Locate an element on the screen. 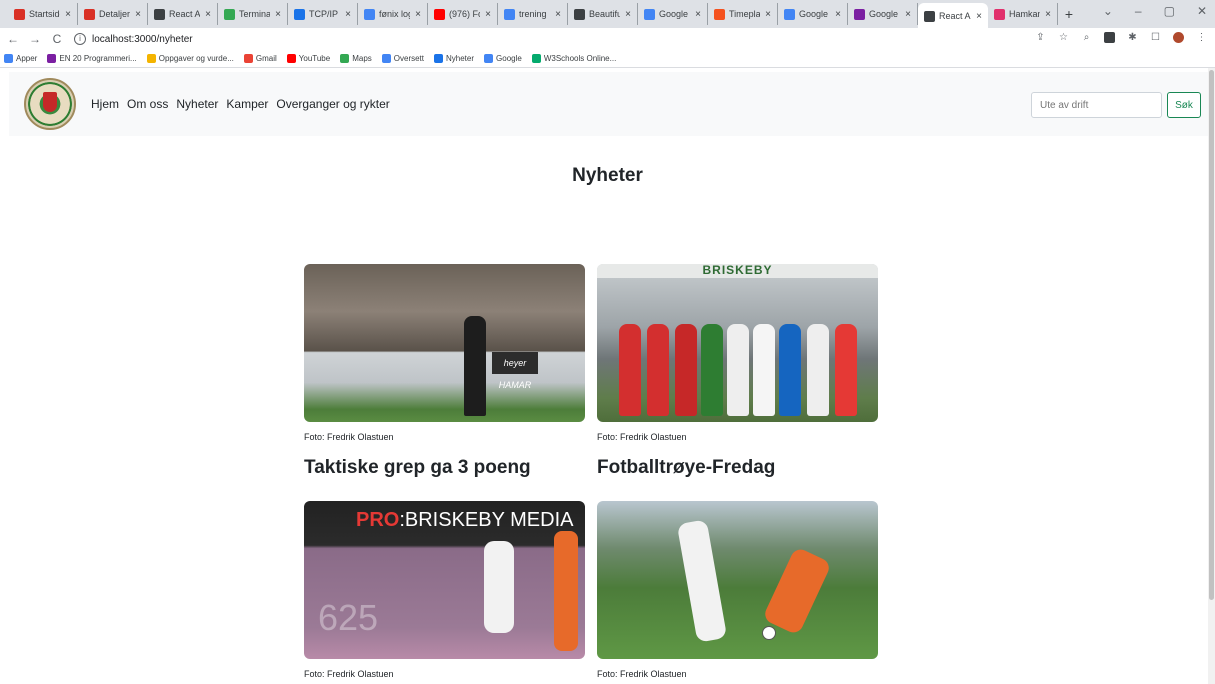 This screenshot has width=1215, height=684. tab-search-icon: ⌄ is located at coordinates (1108, 11).